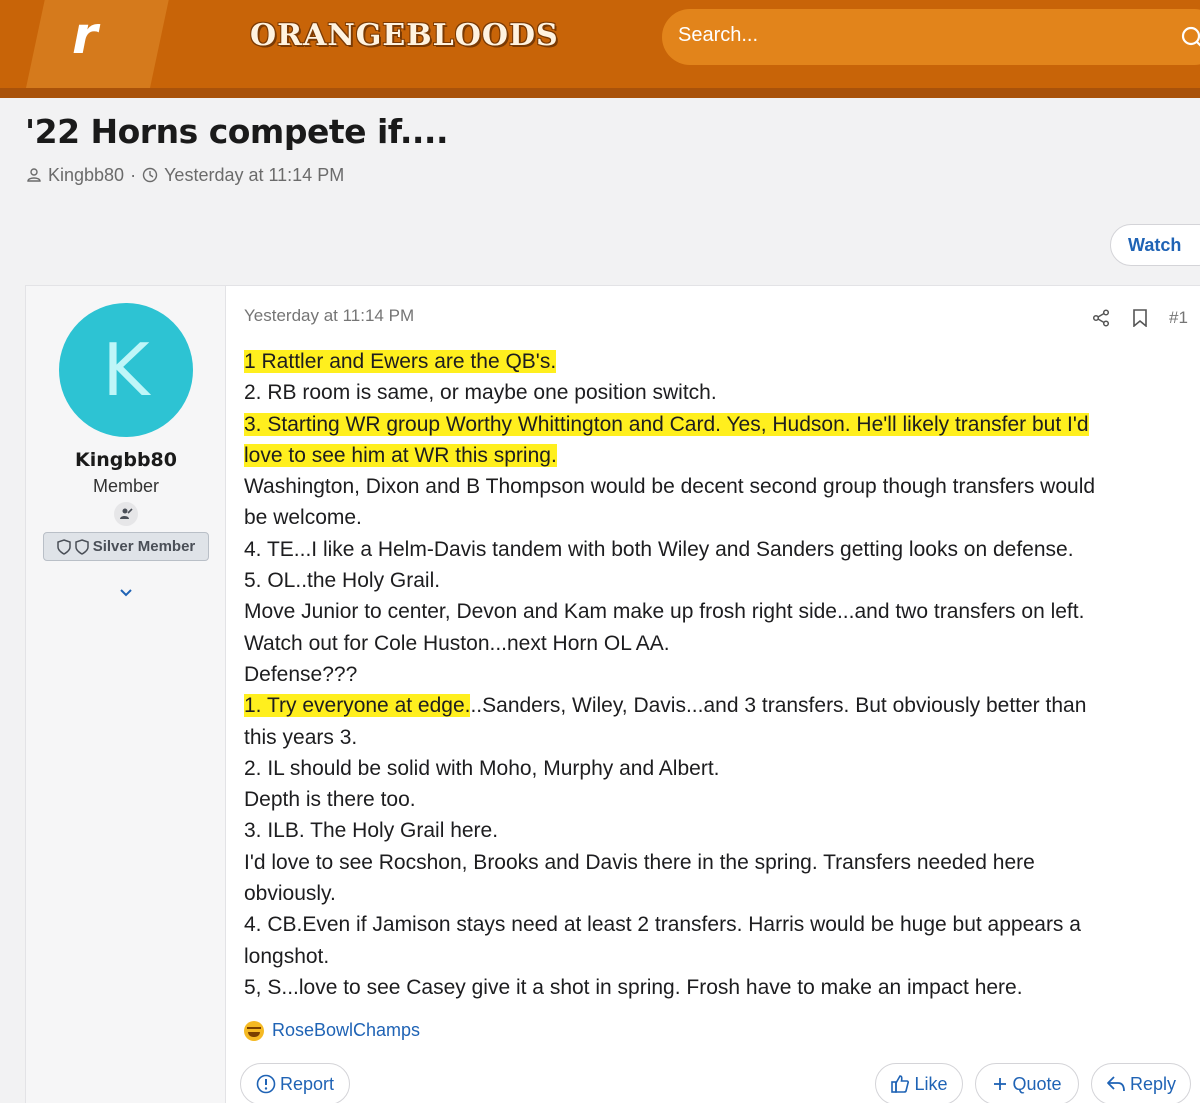 Image resolution: width=1200 pixels, height=1103 pixels. Describe the element at coordinates (357, 706) in the screenshot. I see `highlighted-text: 1. Try everyone at edge.` at that location.